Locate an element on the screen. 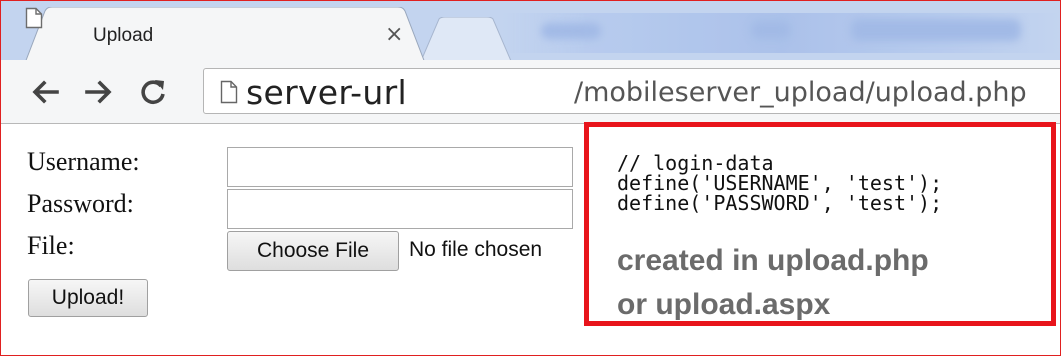 The image size is (1061, 356). url-host: server-url is located at coordinates (326, 92).